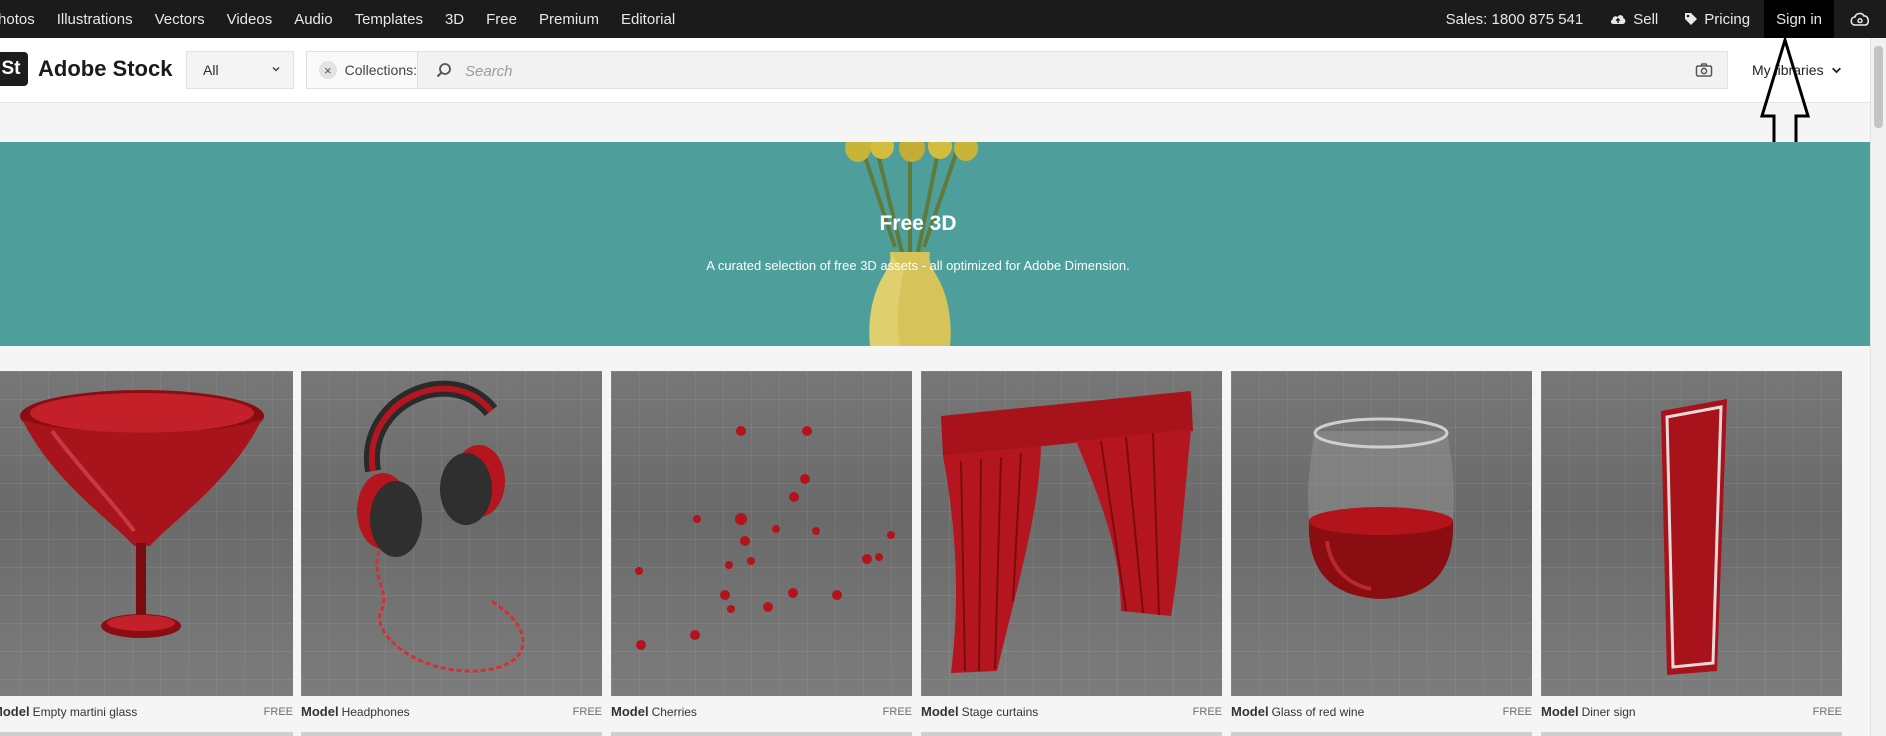  I want to click on asset-card: Model Headphones FREE, so click(451, 553).